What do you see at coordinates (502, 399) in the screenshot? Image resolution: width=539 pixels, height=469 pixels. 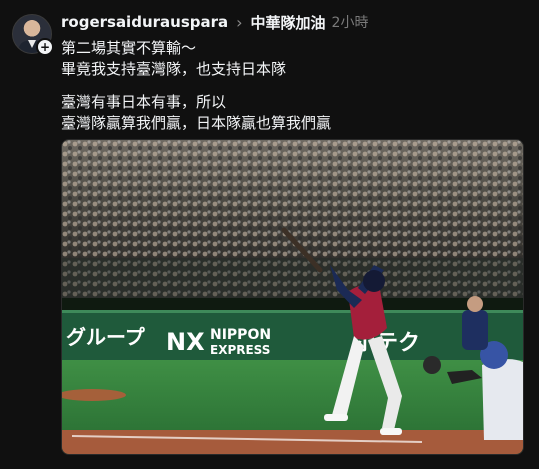 I see `catcher-body` at bounding box center [502, 399].